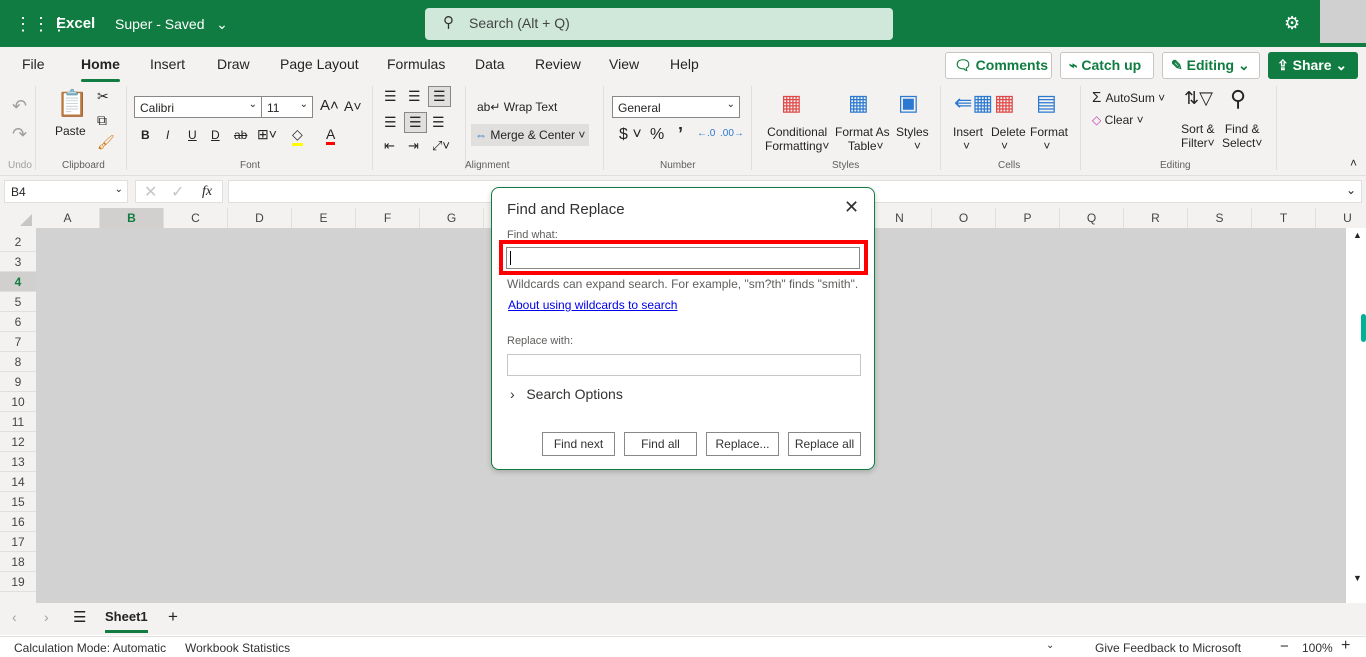  What do you see at coordinates (438, 122) in the screenshot?
I see `align-right-icon: ☰` at bounding box center [438, 122].